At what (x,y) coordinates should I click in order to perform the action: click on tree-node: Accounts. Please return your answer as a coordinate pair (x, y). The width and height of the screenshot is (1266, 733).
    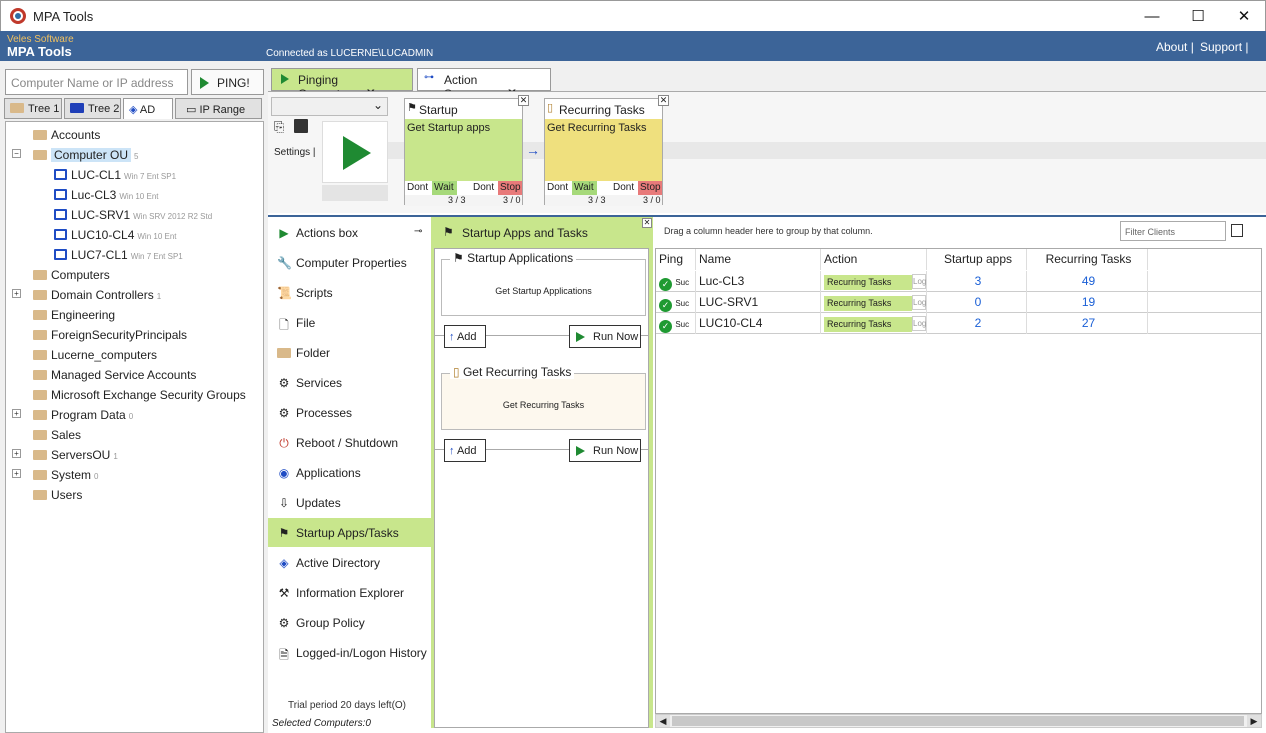
    Looking at the image, I should click on (66, 135).